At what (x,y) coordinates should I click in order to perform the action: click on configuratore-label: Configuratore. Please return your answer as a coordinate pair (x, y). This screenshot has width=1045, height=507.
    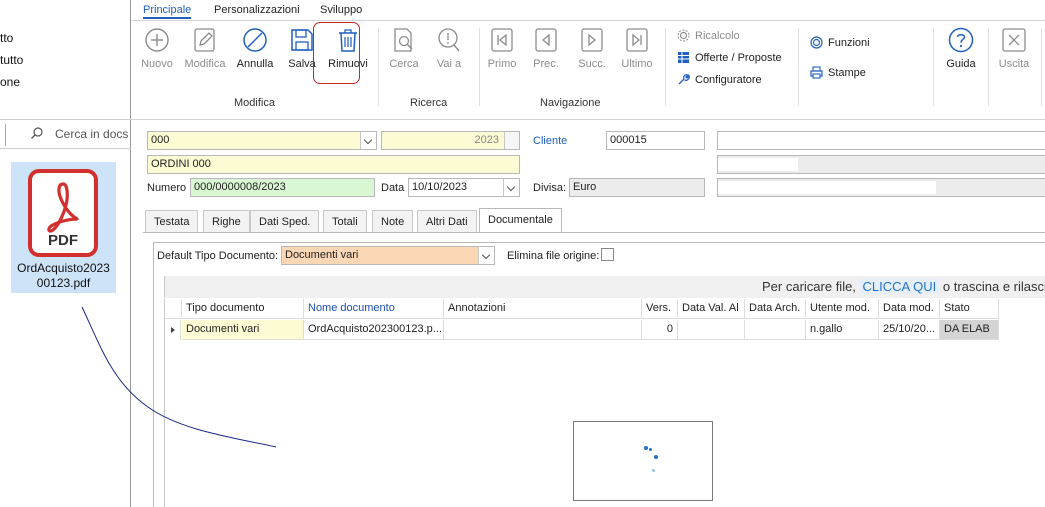
    Looking at the image, I should click on (728, 79).